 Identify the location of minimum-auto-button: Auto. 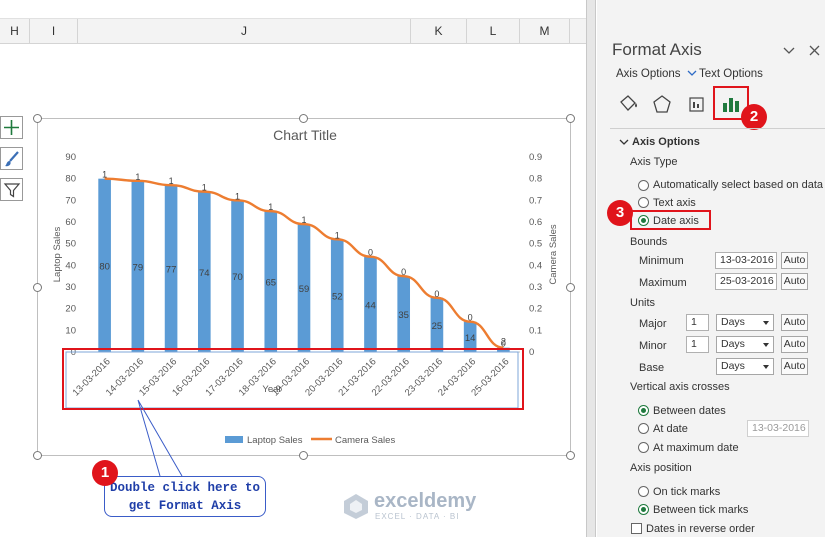
(794, 260).